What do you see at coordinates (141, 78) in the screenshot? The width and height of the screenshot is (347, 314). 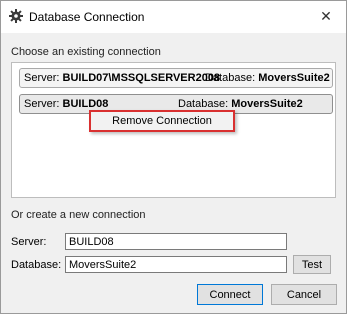 I see `server-value: BUILD07\MSSQLSERVER2008` at bounding box center [141, 78].